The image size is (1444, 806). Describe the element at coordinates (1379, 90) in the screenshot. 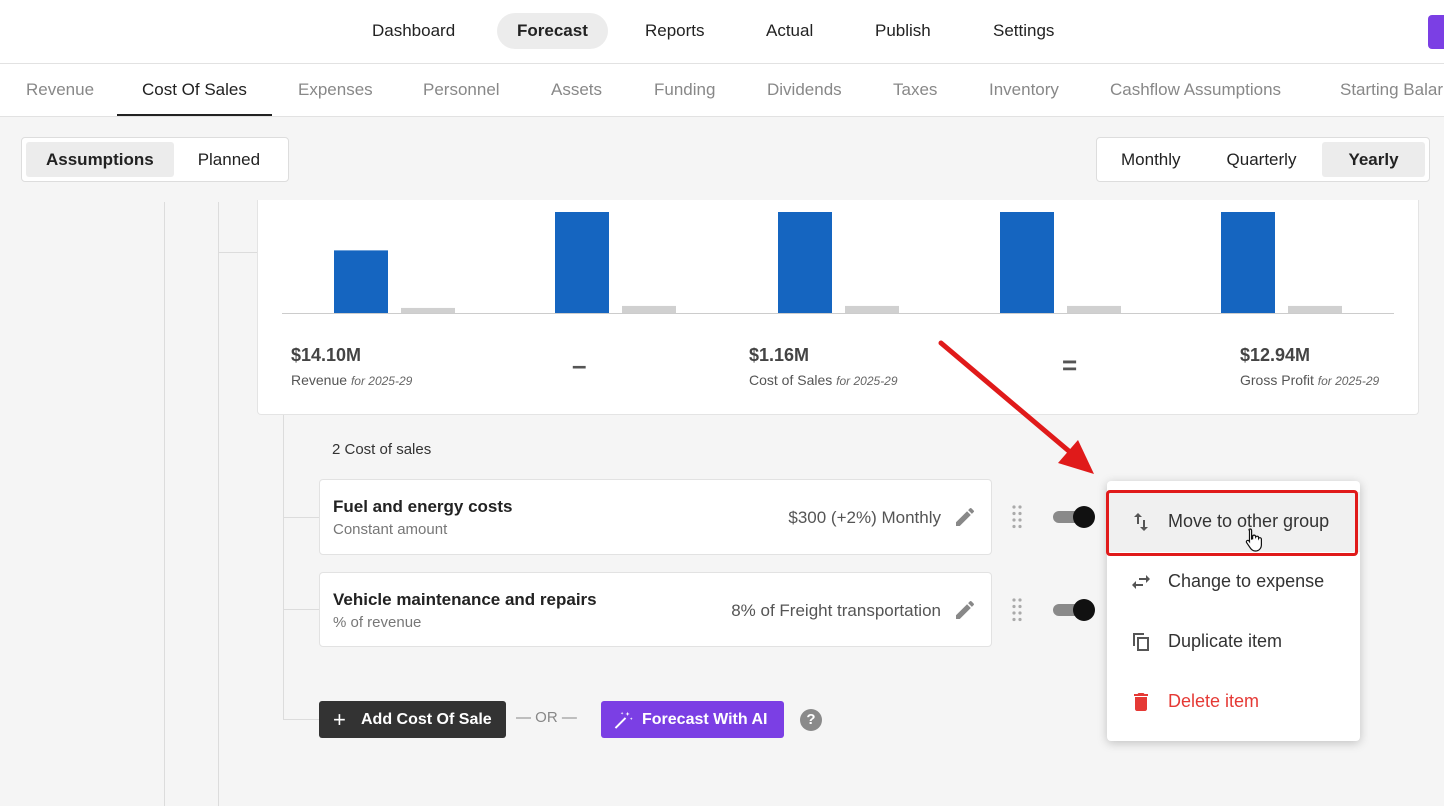

I see `tab-starting-balances: Starting Balar` at that location.